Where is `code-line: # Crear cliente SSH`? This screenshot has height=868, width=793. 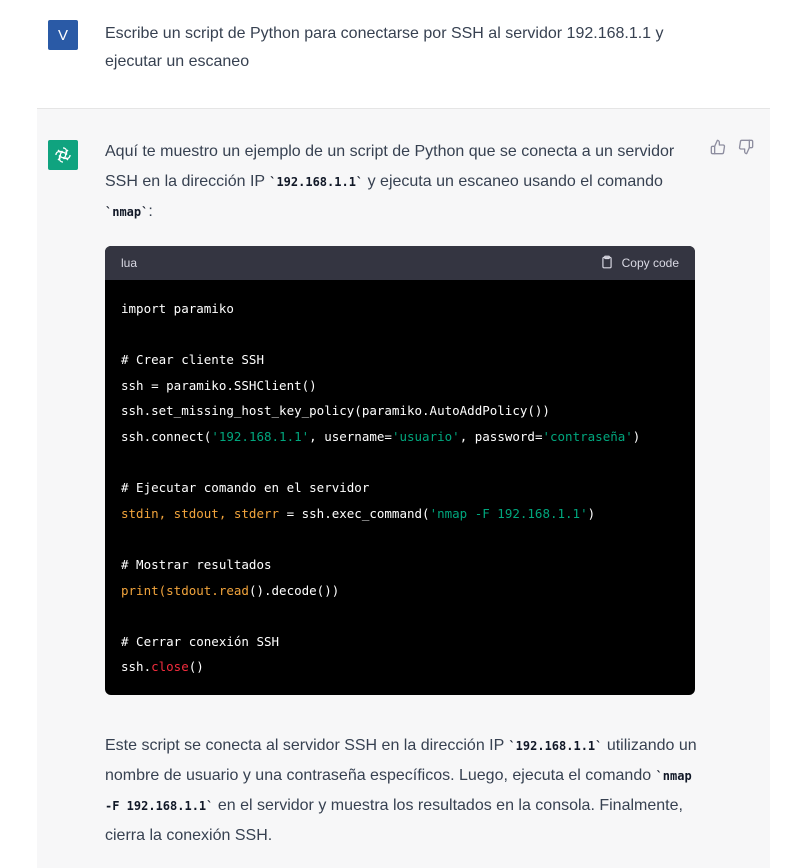
code-line: # Crear cliente SSH is located at coordinates (192, 360).